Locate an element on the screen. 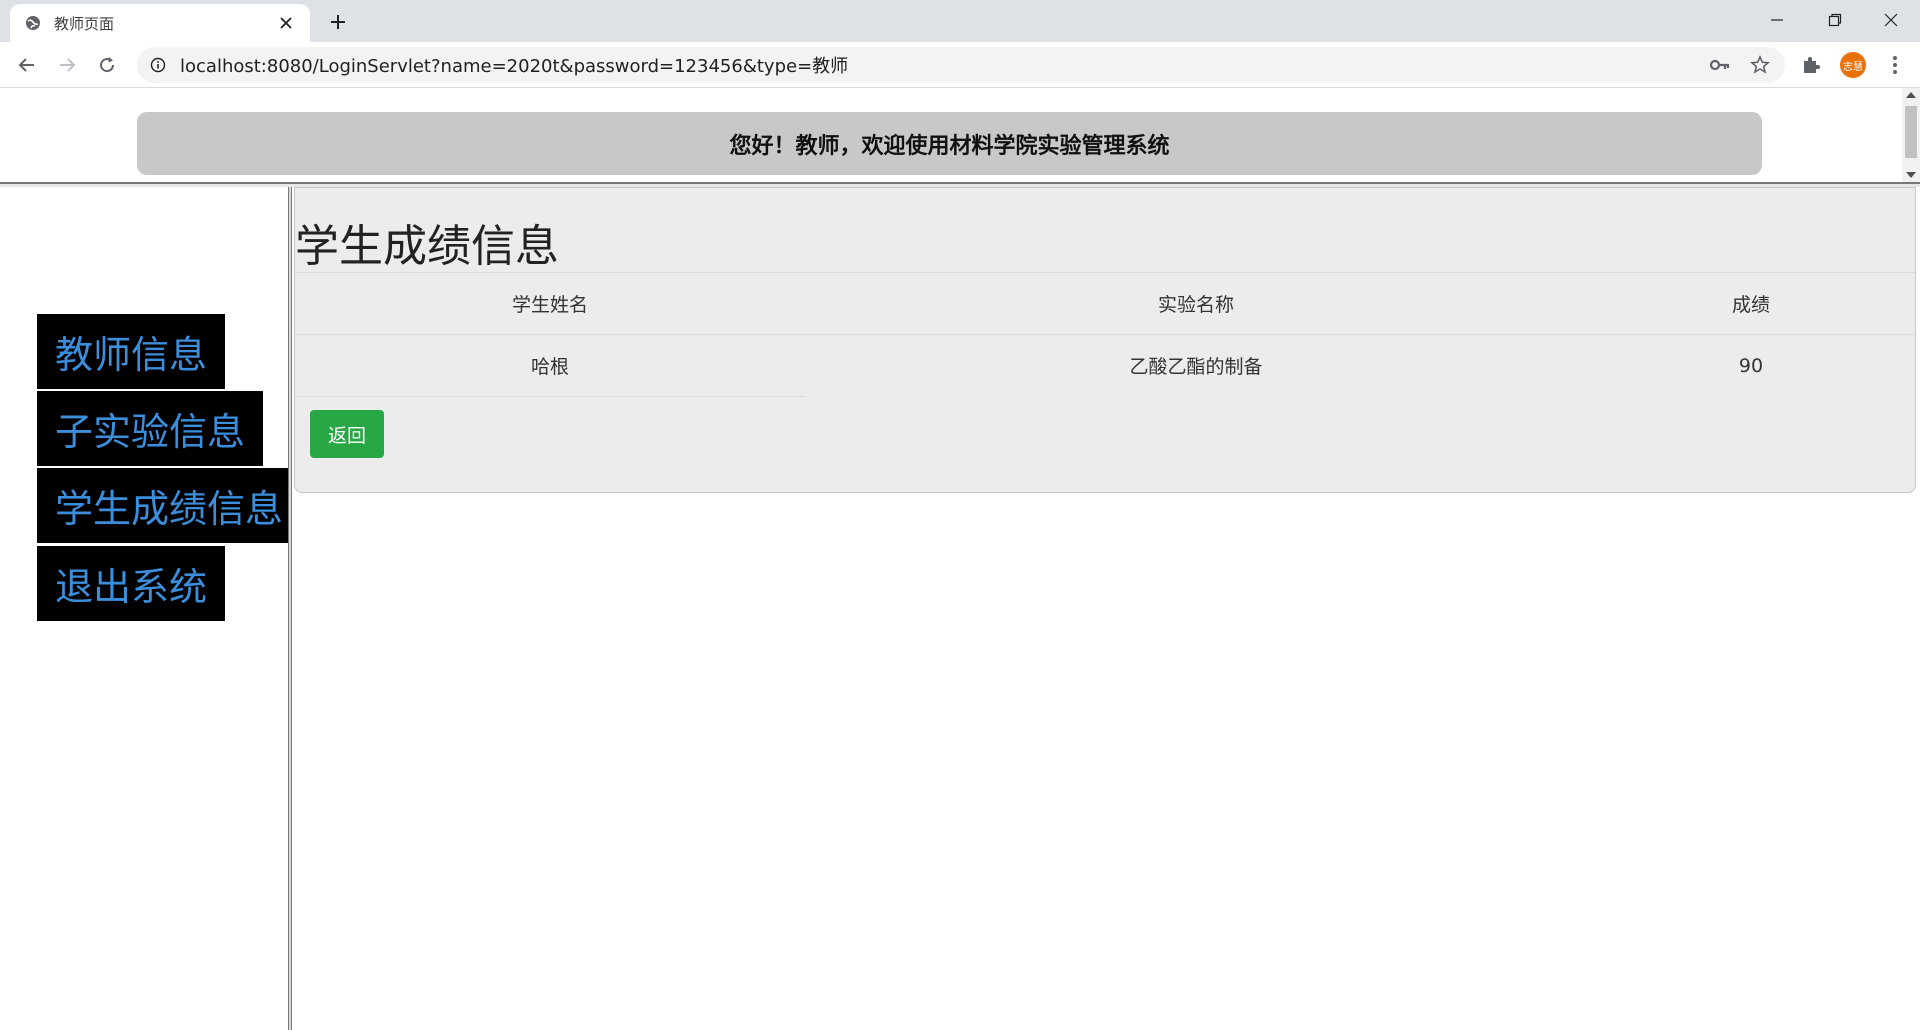 The width and height of the screenshot is (1920, 1030). page-title: 学生成绩信息 is located at coordinates (427, 246).